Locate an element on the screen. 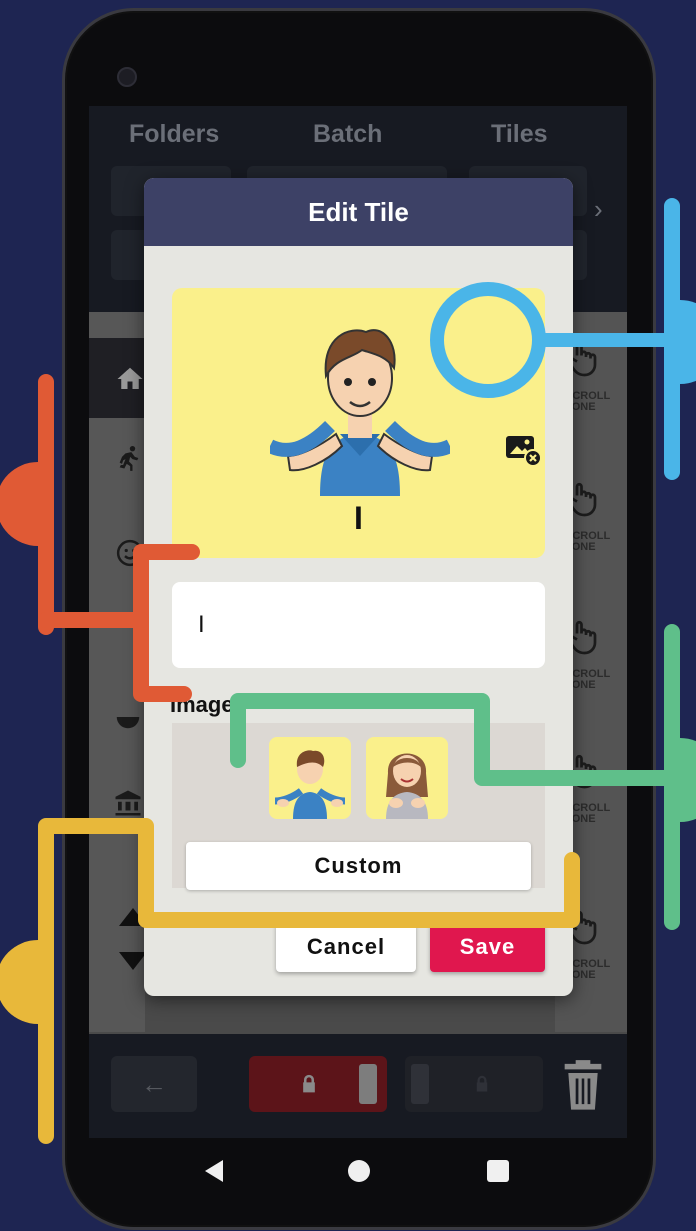 The width and height of the screenshot is (696, 1231). folder-home is located at coordinates (117, 378).